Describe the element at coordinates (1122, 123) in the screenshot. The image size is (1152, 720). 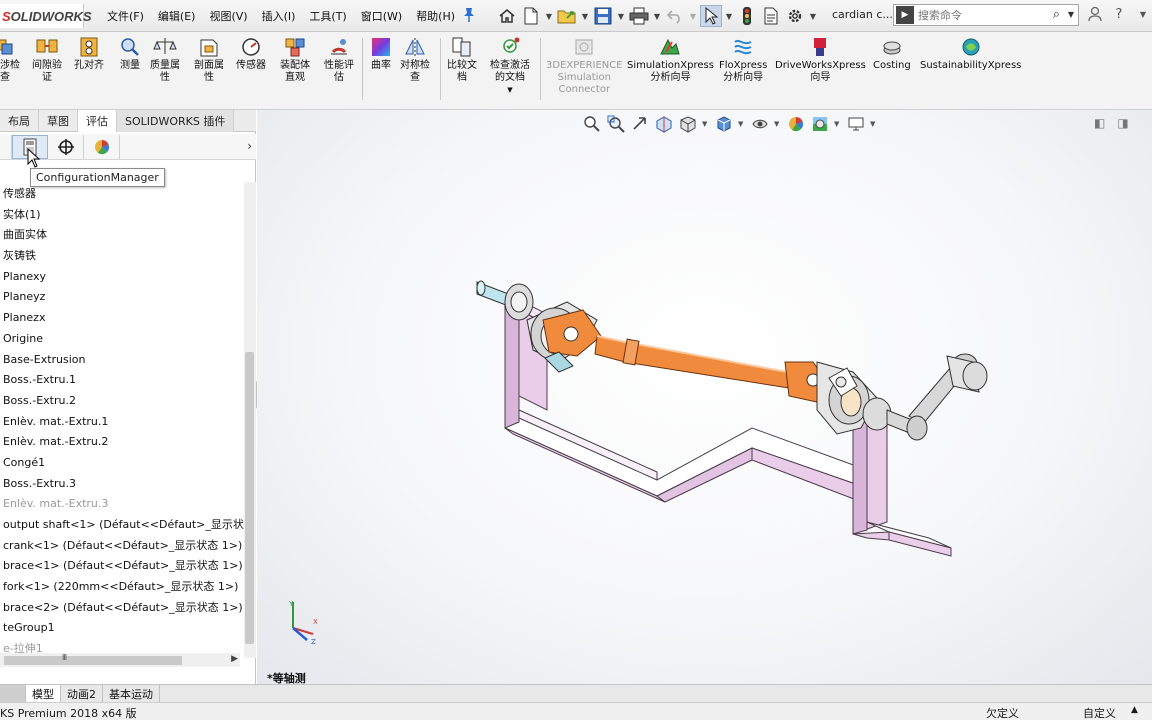
I see `expand-panel-icon: ◨` at that location.